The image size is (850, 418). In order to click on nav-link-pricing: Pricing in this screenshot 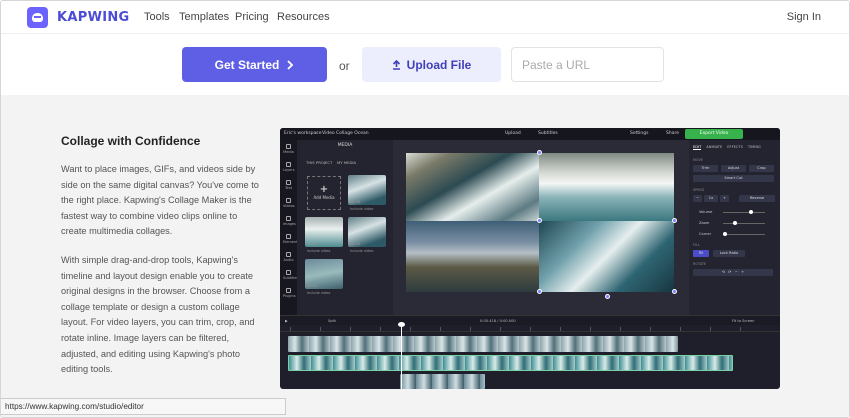, I will do `click(252, 17)`.